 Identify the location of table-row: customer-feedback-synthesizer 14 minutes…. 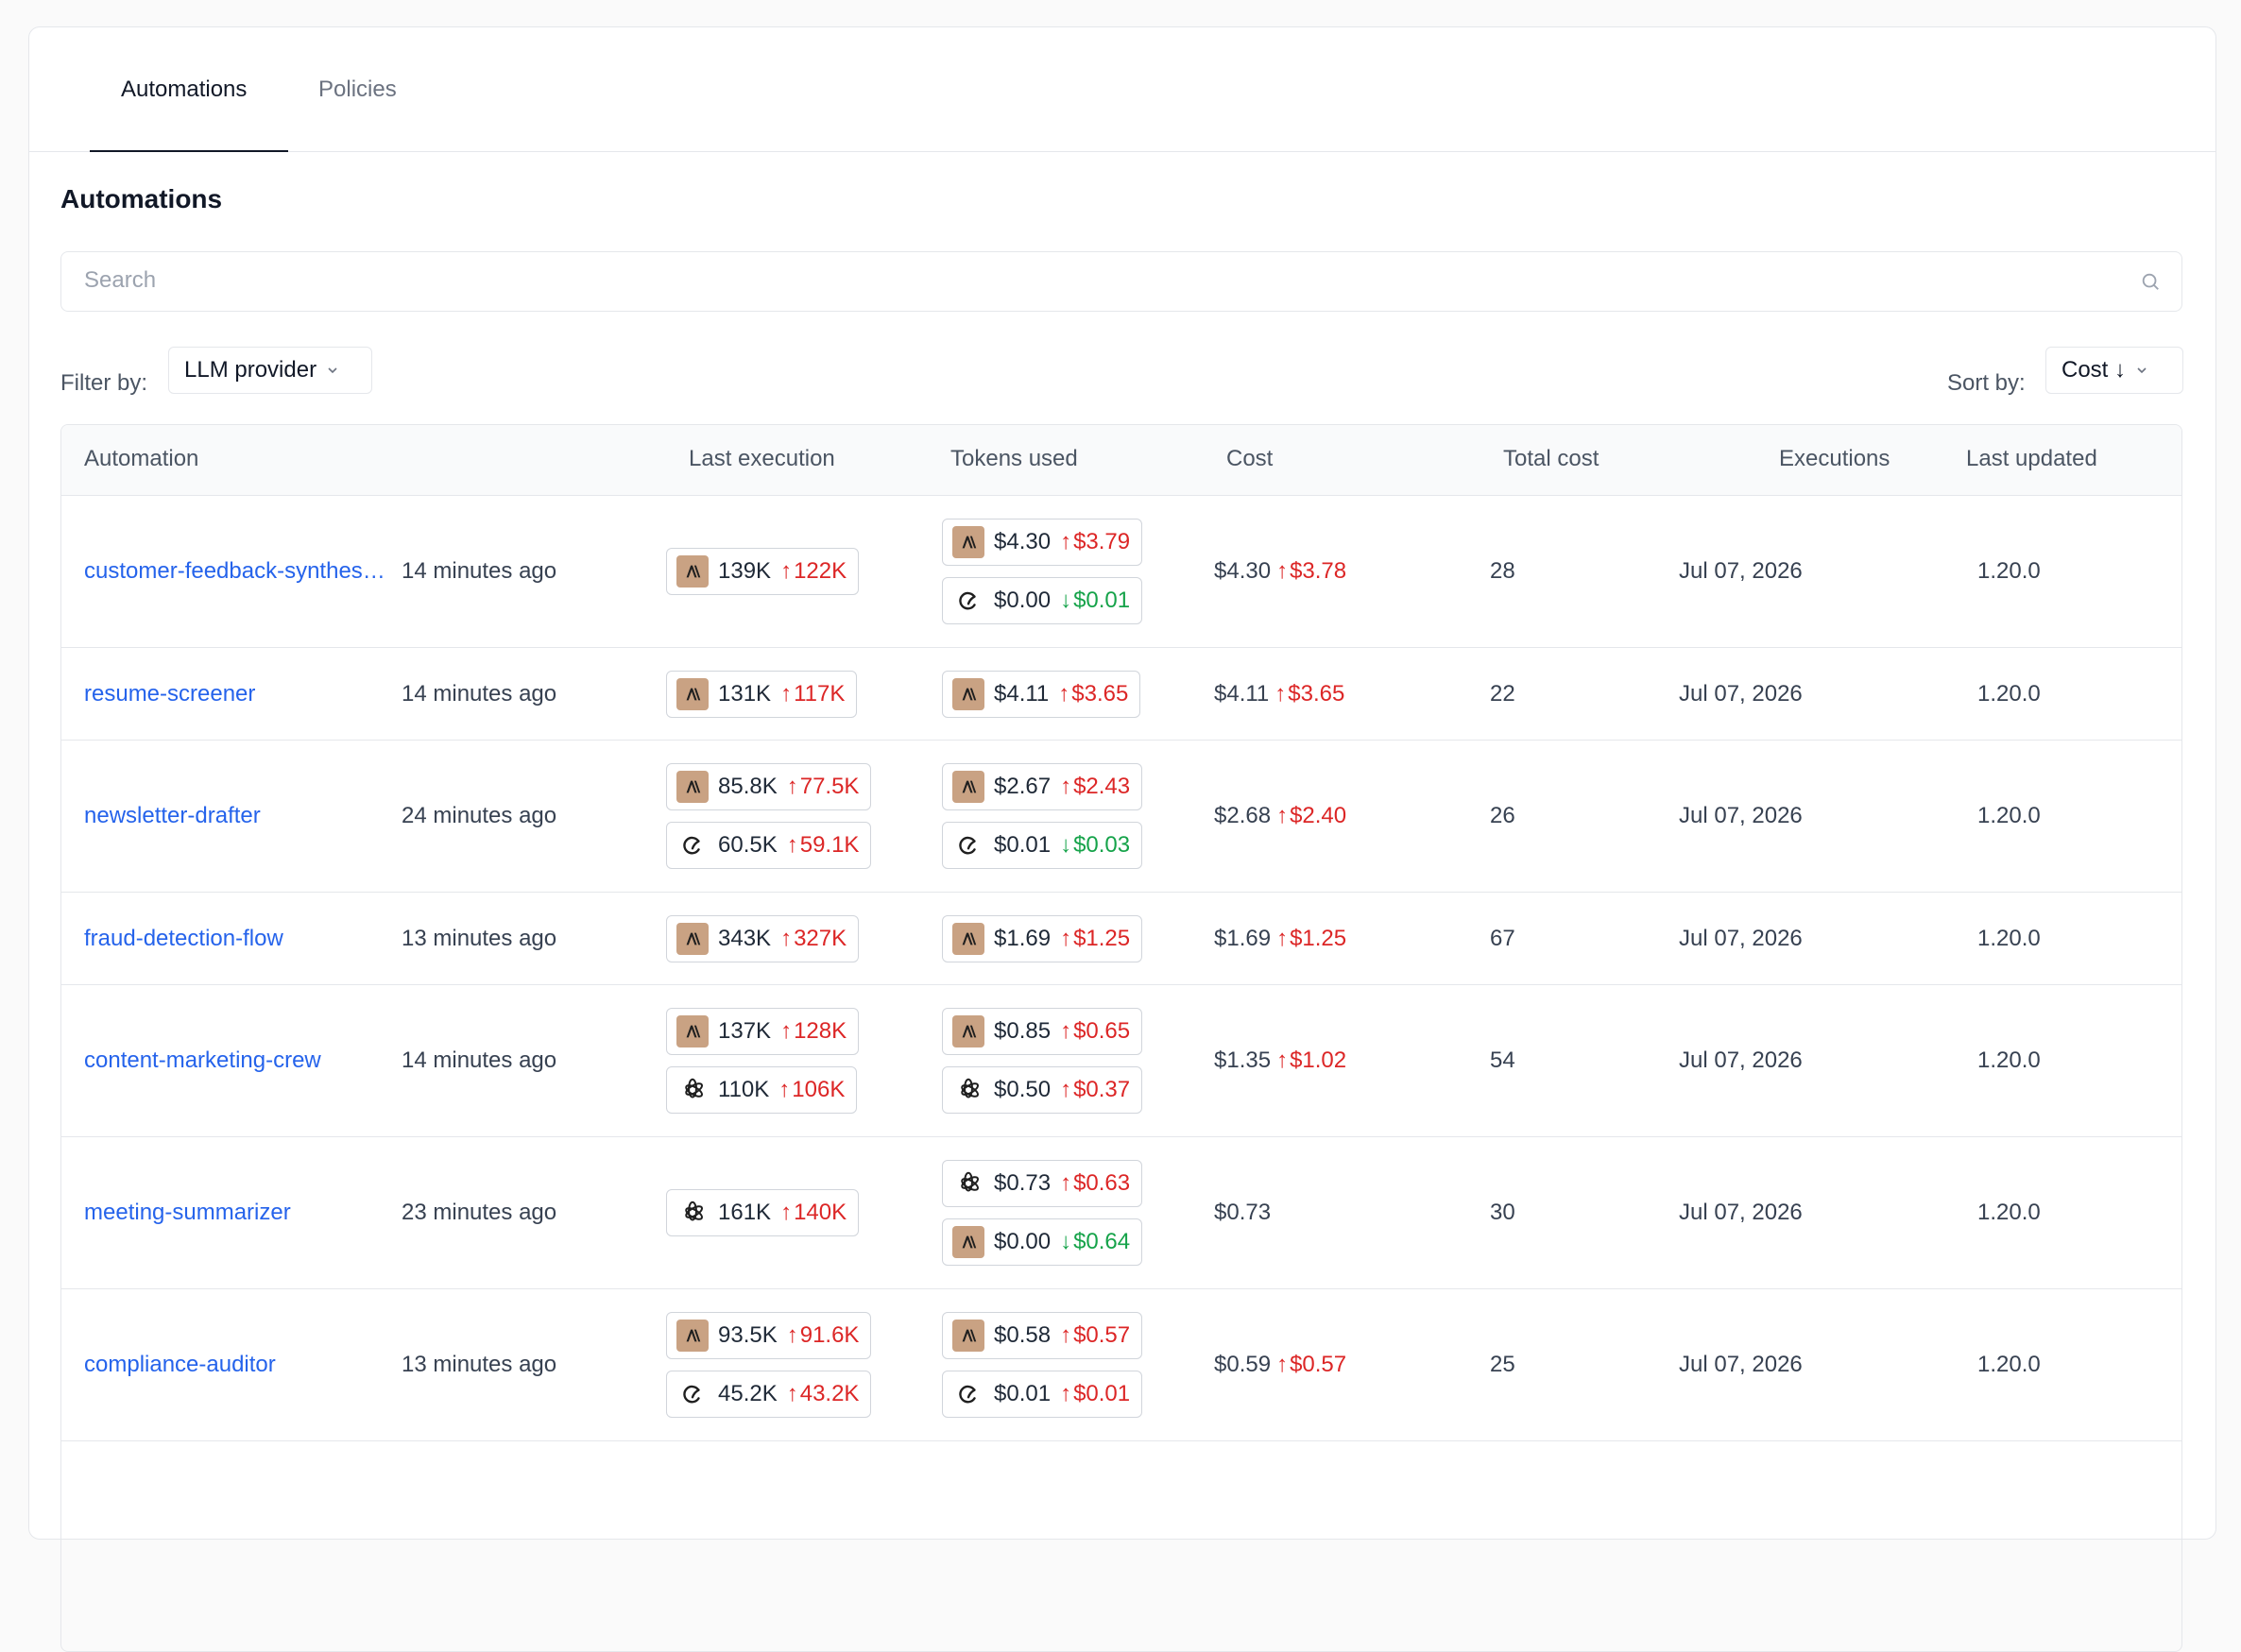
(1121, 572).